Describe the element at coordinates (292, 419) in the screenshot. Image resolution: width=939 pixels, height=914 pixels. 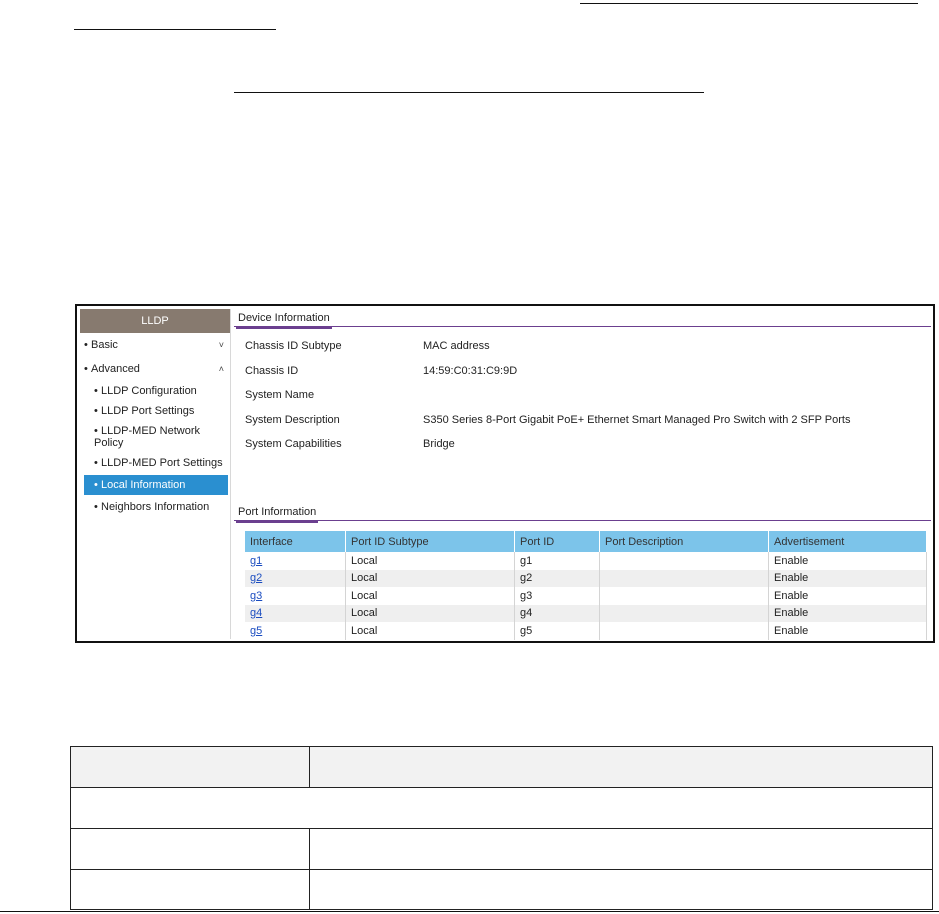
I see `info-label: System Description` at that location.